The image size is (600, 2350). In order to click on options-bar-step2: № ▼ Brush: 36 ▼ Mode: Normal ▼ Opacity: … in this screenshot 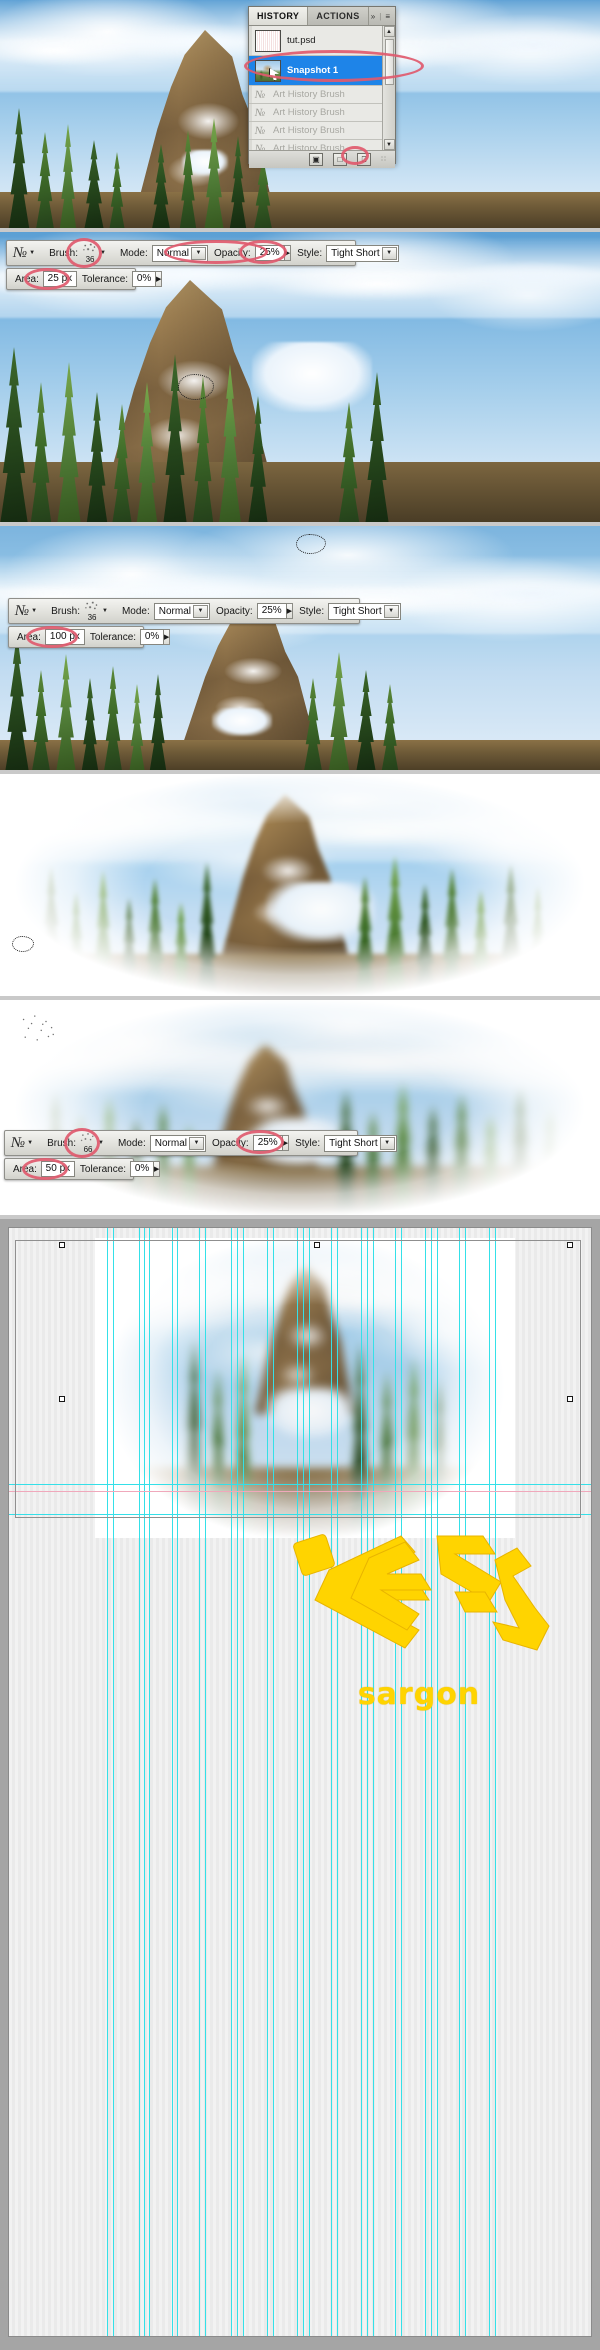, I will do `click(204, 611)`.